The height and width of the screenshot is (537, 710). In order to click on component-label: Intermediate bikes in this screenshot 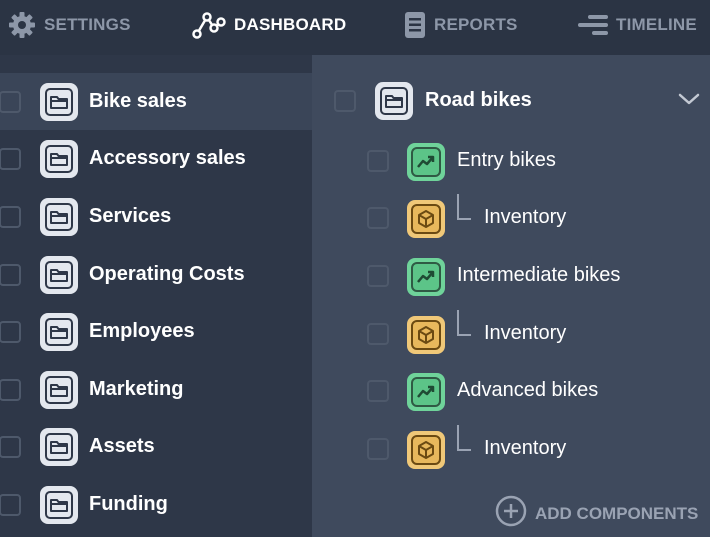, I will do `click(539, 275)`.